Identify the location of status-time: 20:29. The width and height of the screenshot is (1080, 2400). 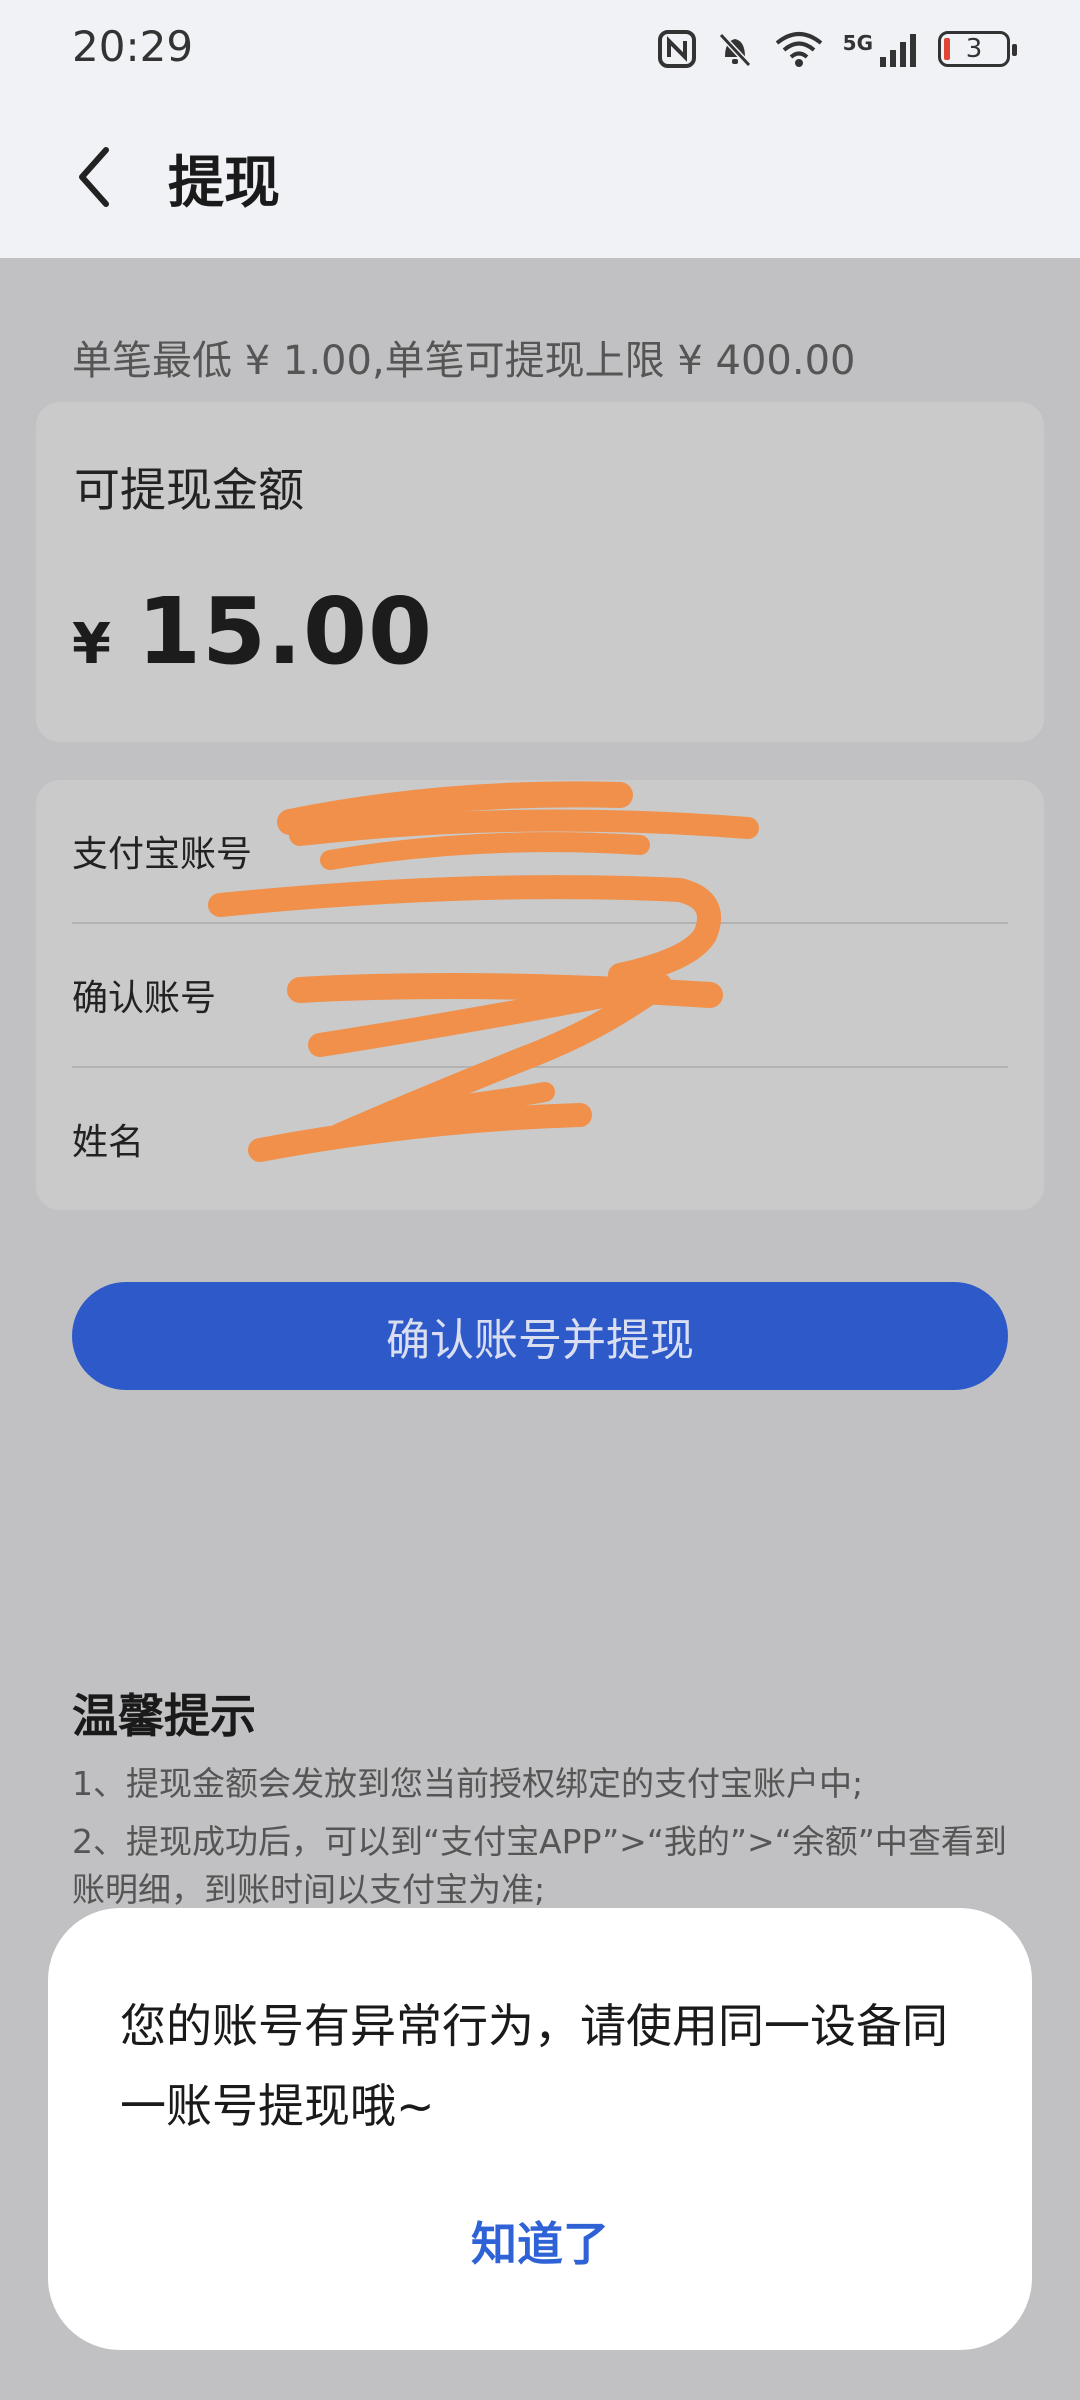
(133, 46).